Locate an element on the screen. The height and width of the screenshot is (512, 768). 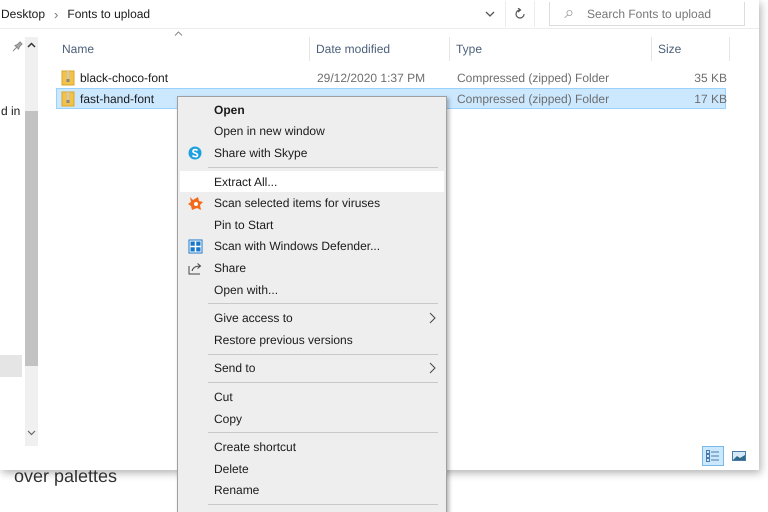
table-cell-text: 17 KB is located at coordinates (710, 99).